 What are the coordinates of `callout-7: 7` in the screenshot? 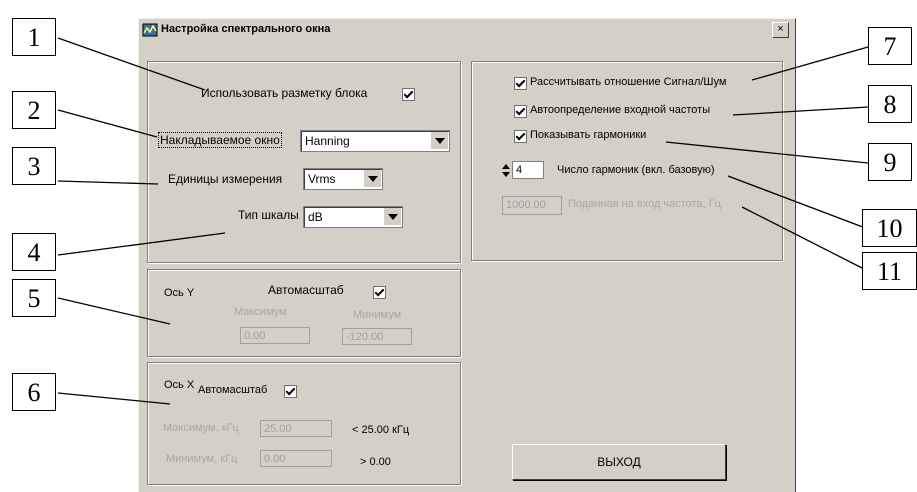 It's located at (890, 46).